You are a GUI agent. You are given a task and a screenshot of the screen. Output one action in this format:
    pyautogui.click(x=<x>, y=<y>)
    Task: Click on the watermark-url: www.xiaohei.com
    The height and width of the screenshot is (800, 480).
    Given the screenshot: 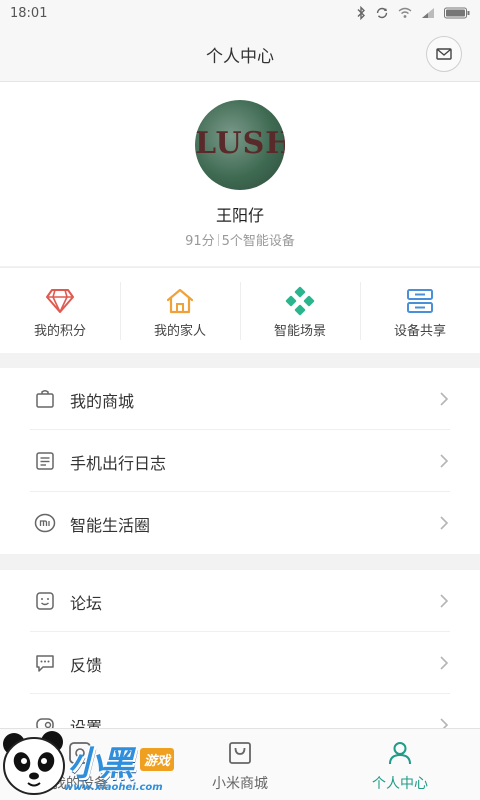 What is the action you would take?
    pyautogui.click(x=113, y=787)
    